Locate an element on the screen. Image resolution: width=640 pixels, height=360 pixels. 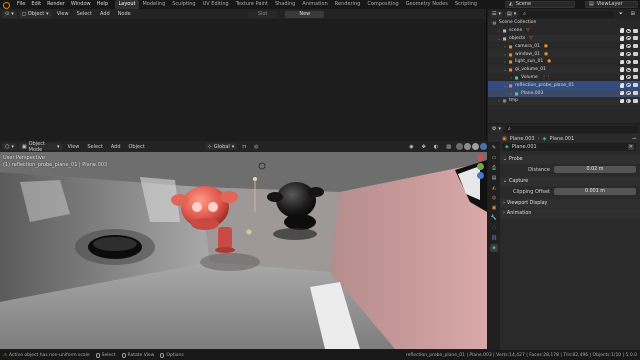
outliner-row: ⌄ ■ objects ▽ is located at coordinates (564, 38).